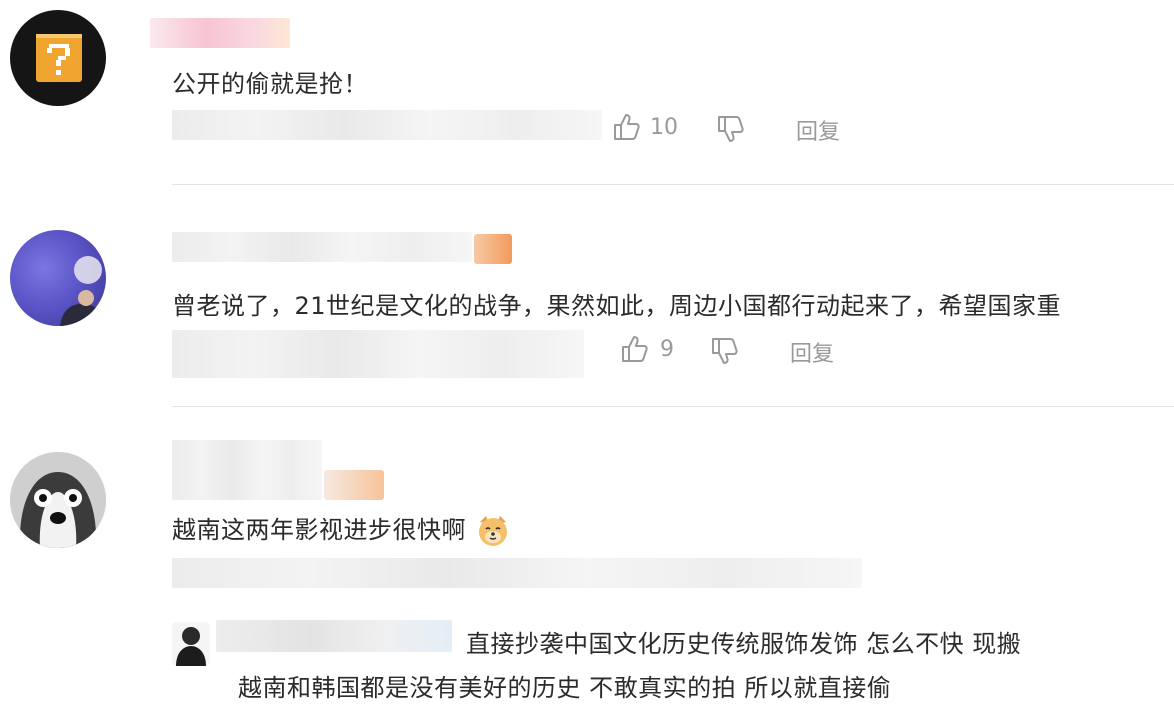  Describe the element at coordinates (664, 127) in the screenshot. I see `like-count: 10` at that location.